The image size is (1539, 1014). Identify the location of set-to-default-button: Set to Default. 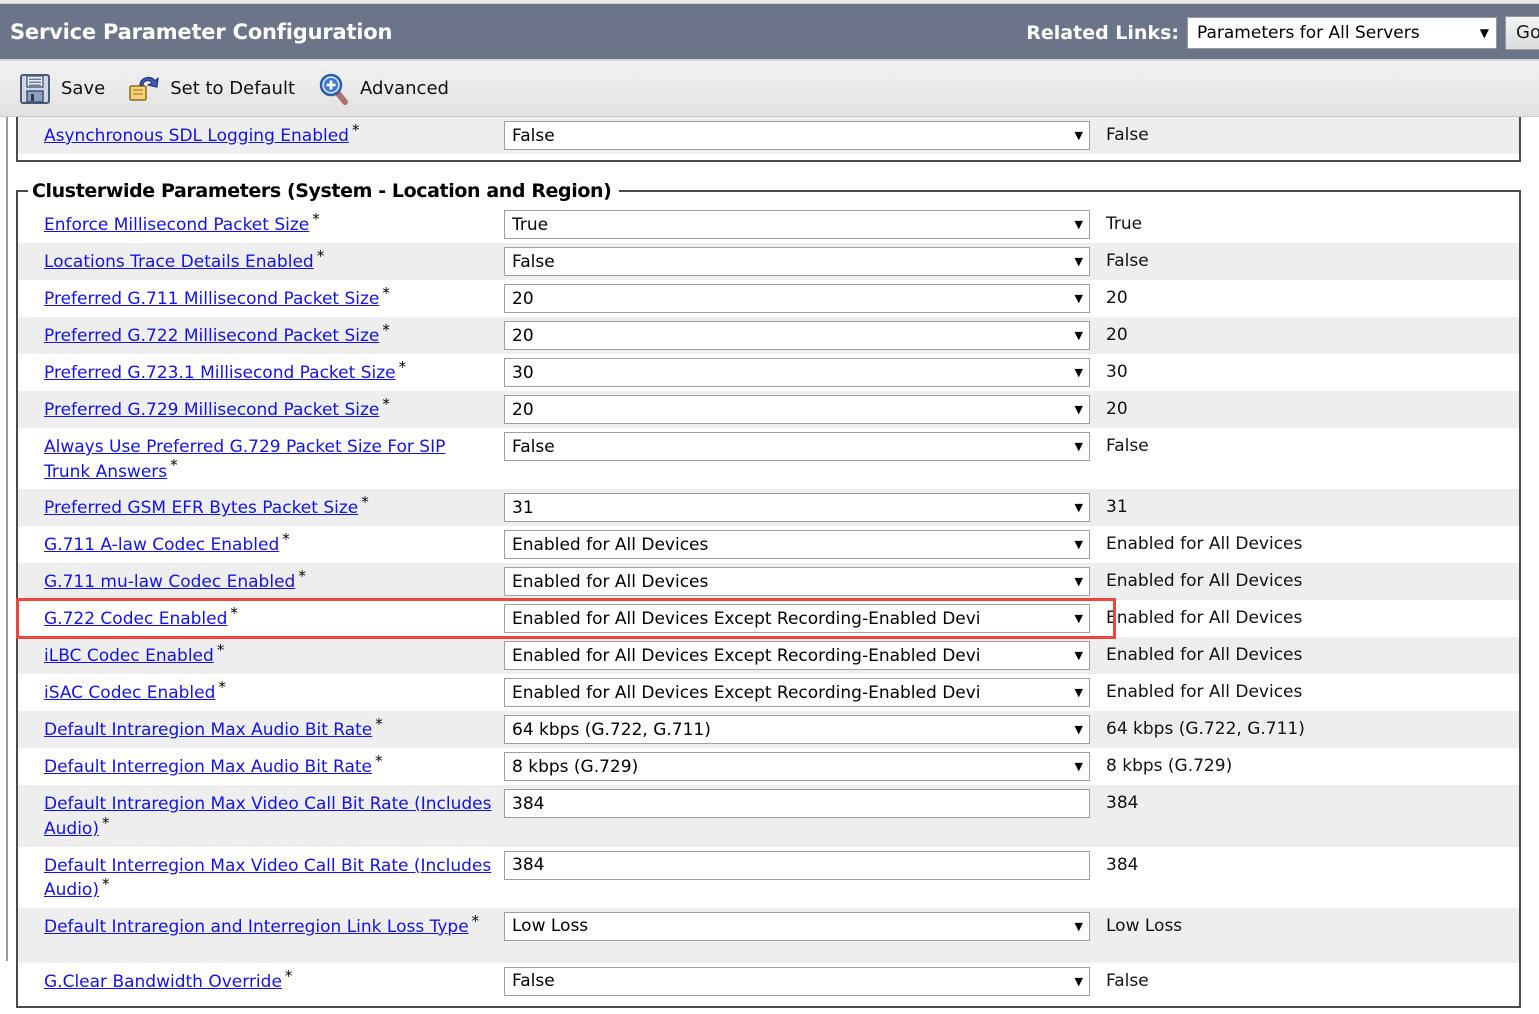
(216, 89).